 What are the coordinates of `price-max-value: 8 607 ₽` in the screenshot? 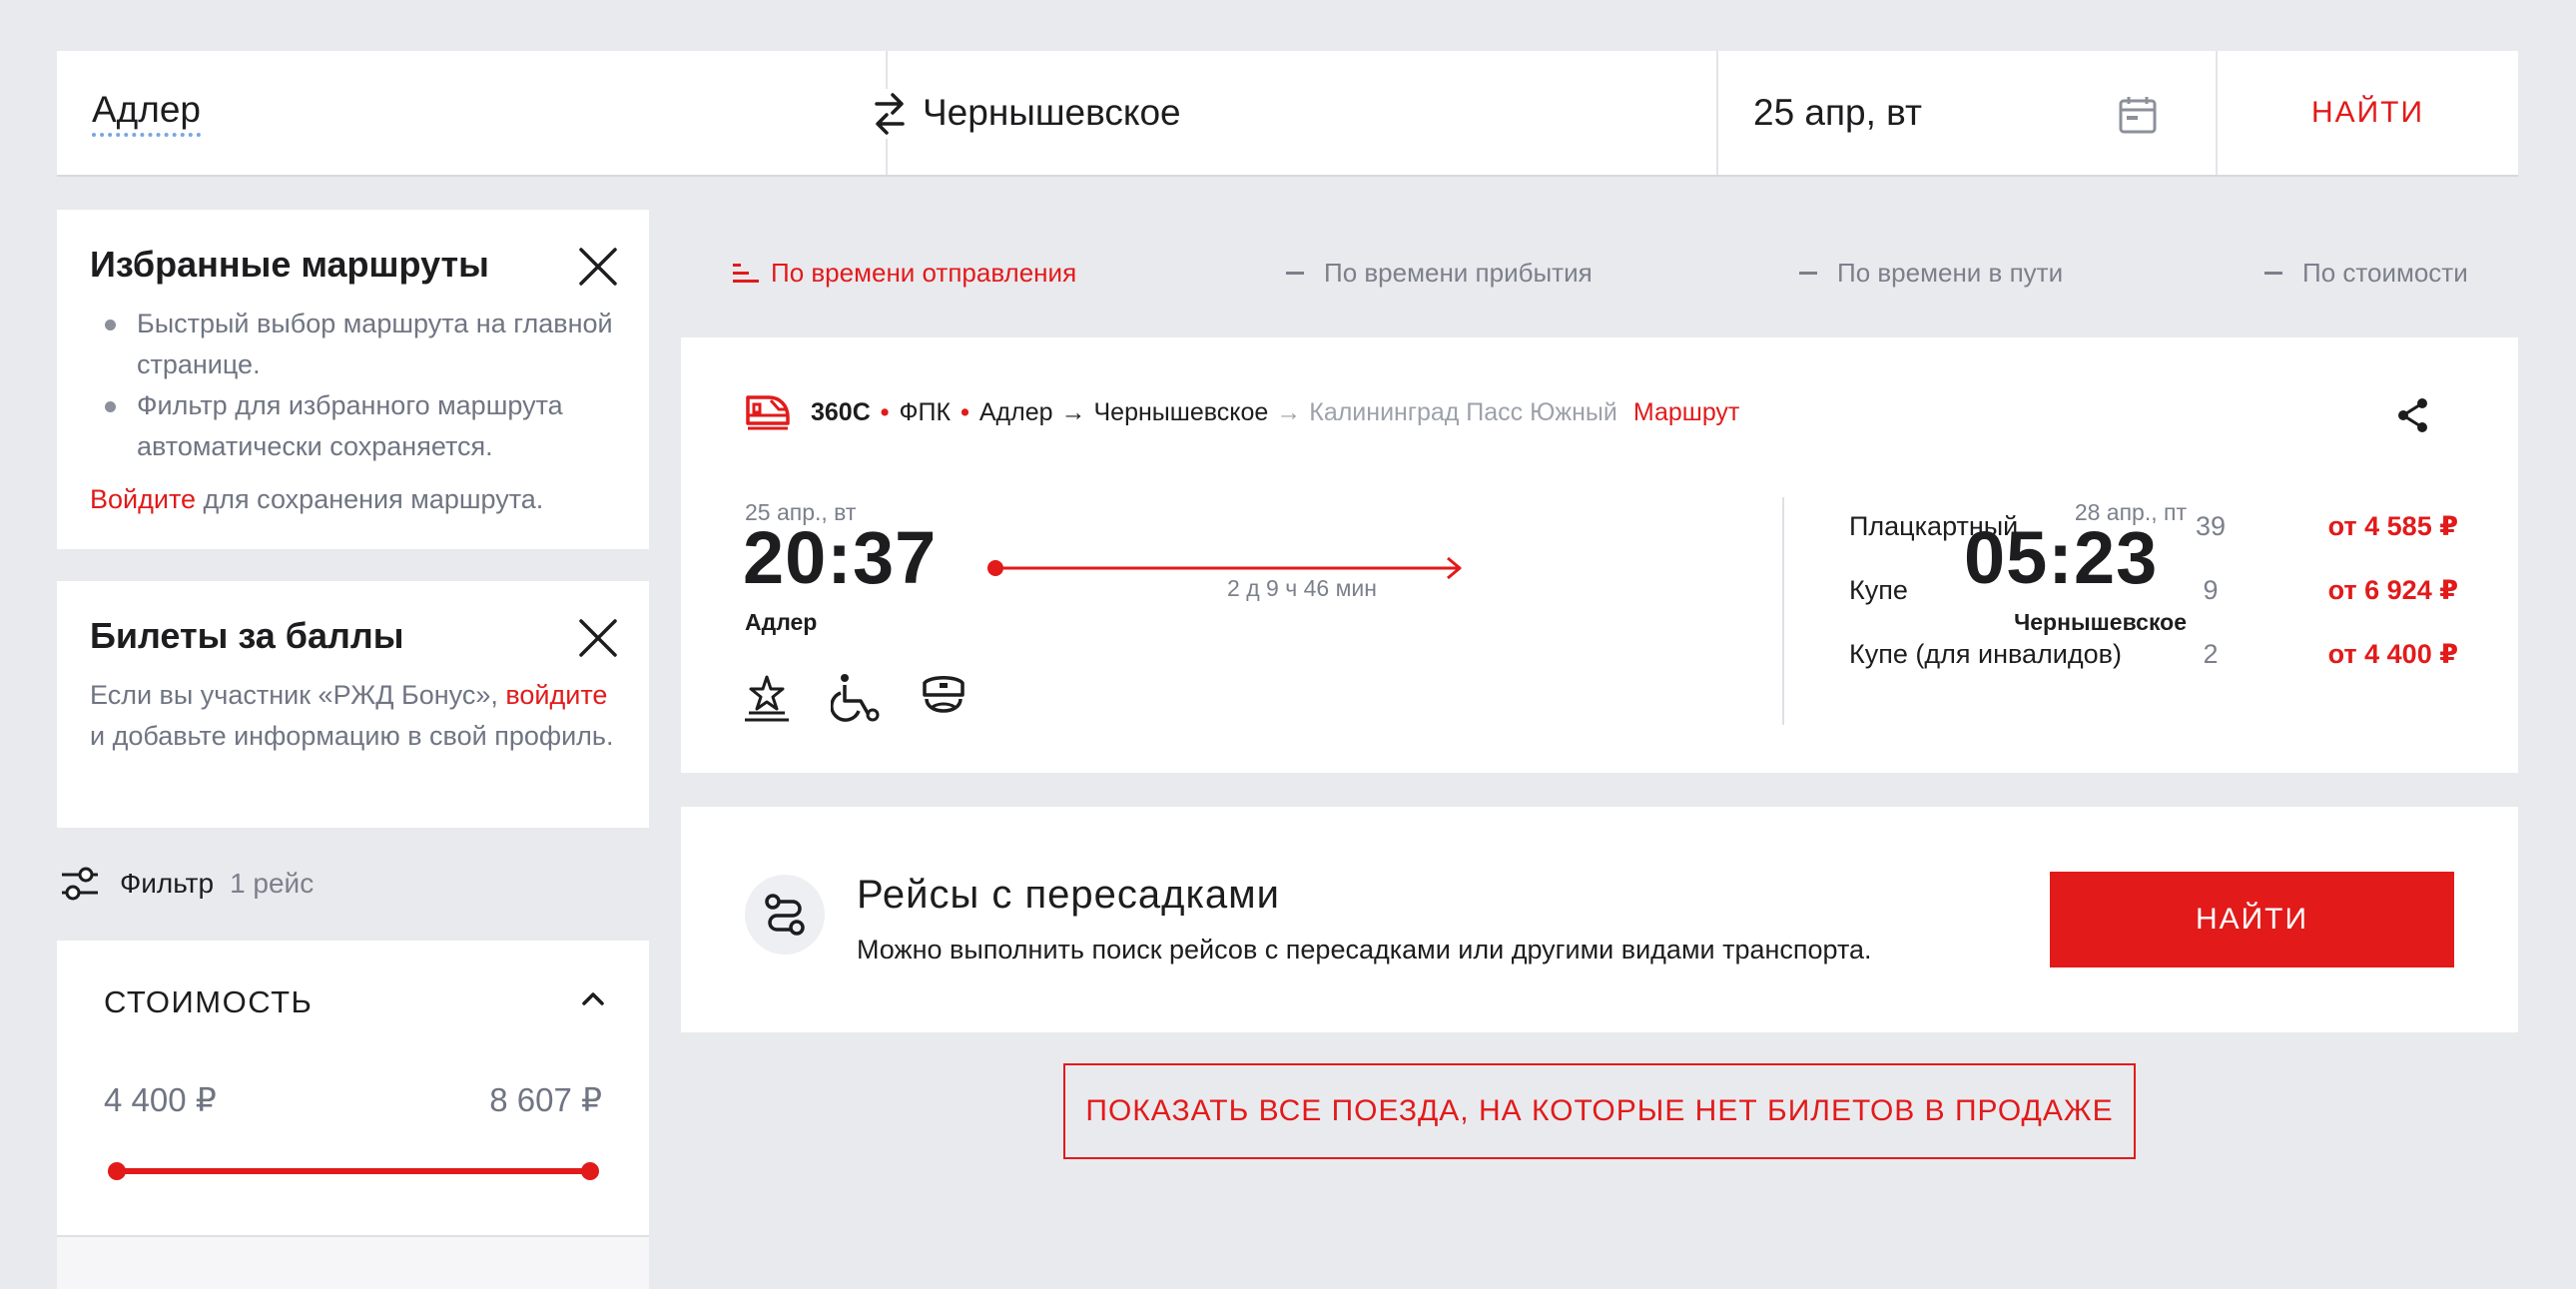 It's located at (545, 1100).